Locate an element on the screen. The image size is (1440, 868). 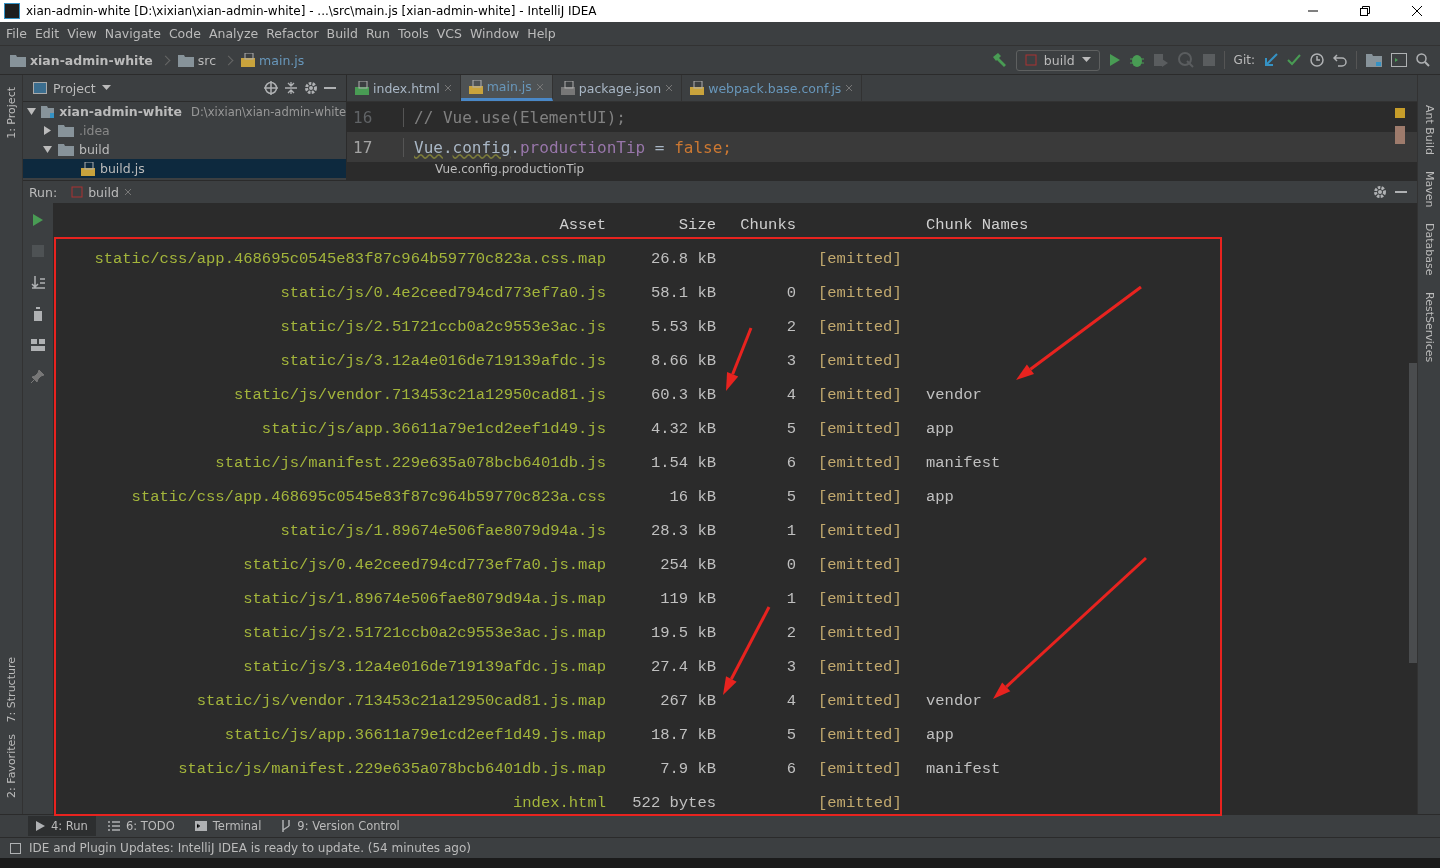
tool-window-tab: 6: TODO is located at coordinates (141, 826).